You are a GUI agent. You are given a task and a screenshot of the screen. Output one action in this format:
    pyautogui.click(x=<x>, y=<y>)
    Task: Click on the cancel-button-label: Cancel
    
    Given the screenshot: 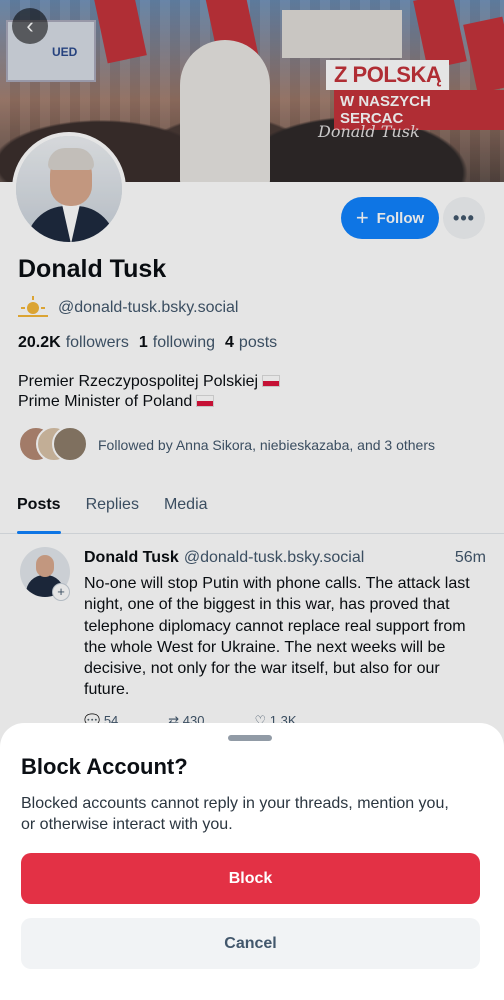 What is the action you would take?
    pyautogui.click(x=250, y=943)
    